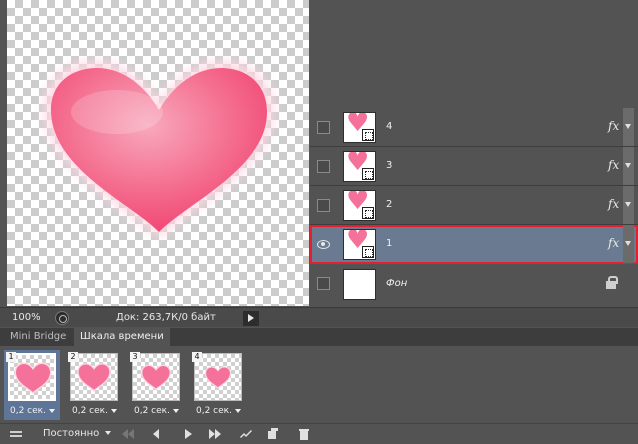 This screenshot has width=638, height=444. Describe the element at coordinates (397, 283) in the screenshot. I see `layer-name: Фон` at that location.